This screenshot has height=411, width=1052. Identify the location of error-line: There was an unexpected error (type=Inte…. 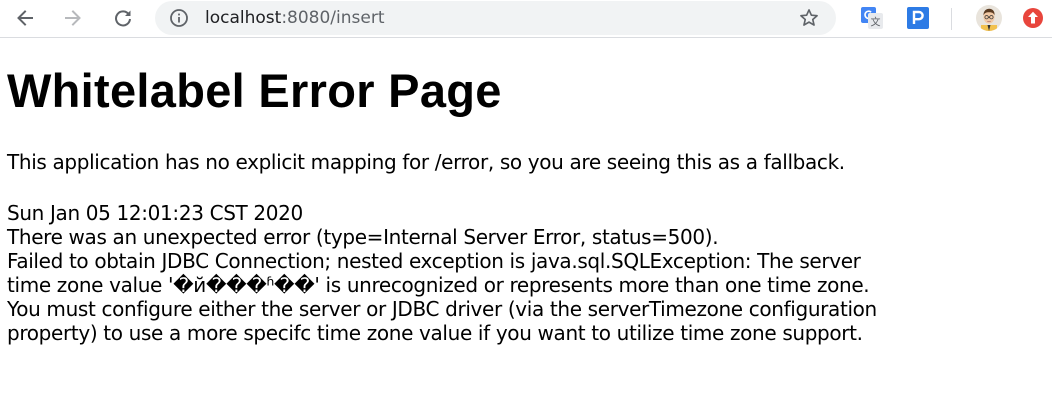
(363, 237).